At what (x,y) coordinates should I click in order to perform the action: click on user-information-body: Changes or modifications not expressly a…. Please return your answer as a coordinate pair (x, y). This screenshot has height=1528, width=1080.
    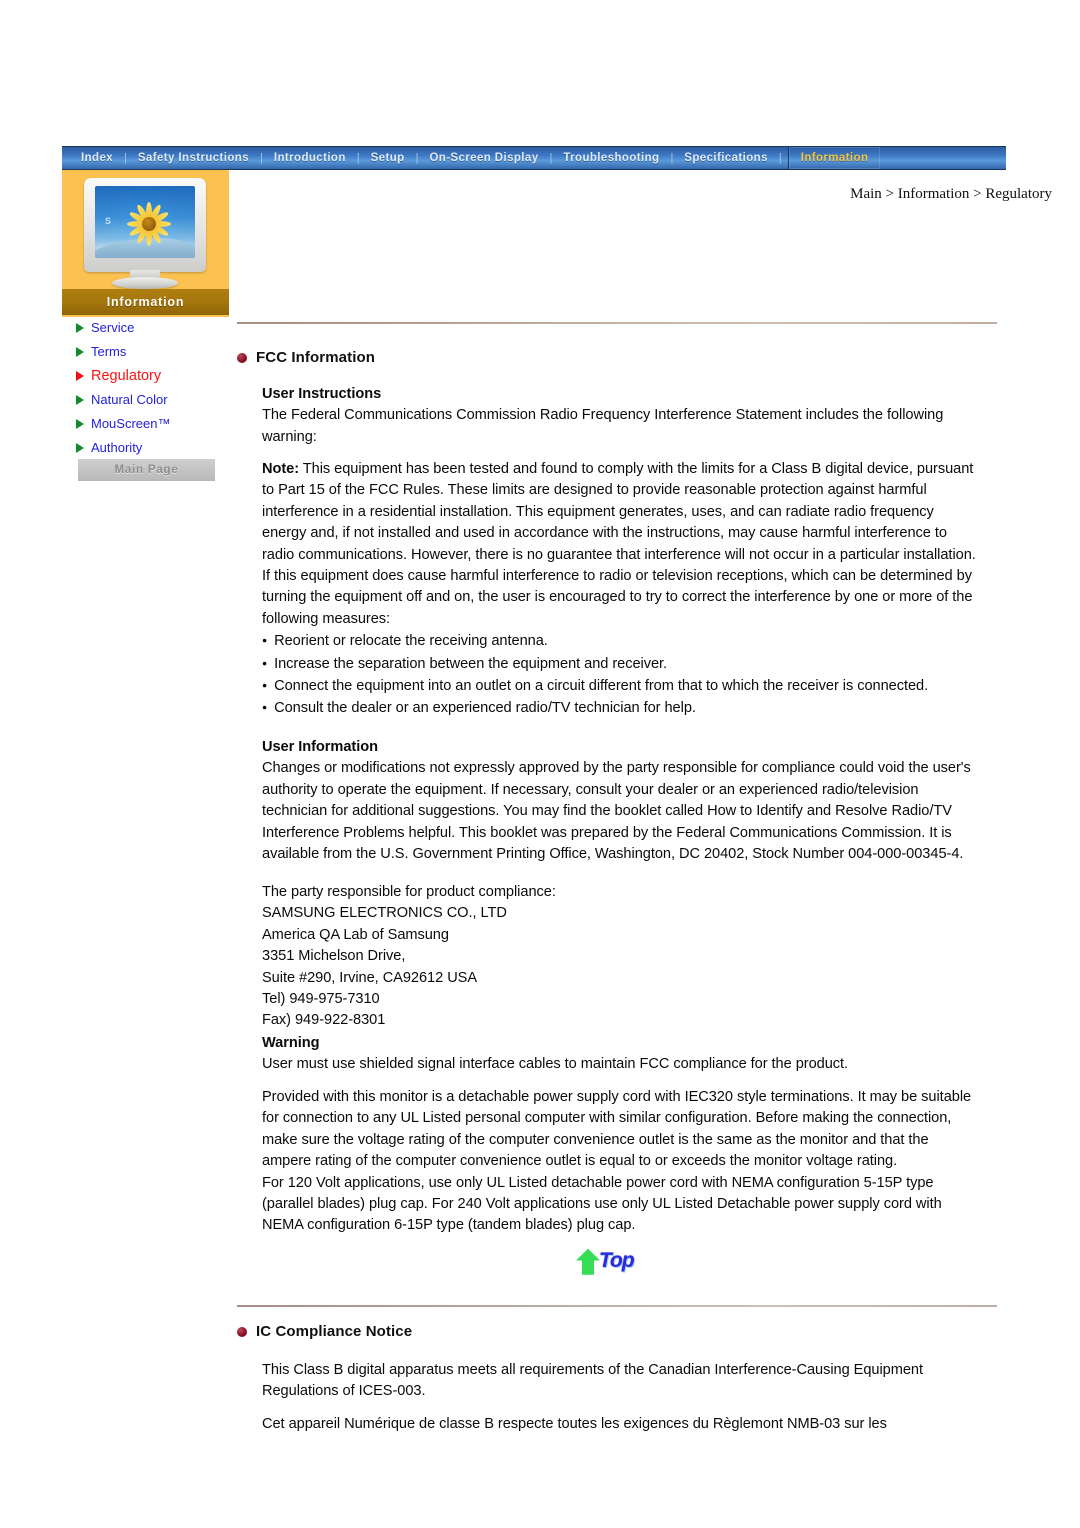
    Looking at the image, I should click on (616, 811).